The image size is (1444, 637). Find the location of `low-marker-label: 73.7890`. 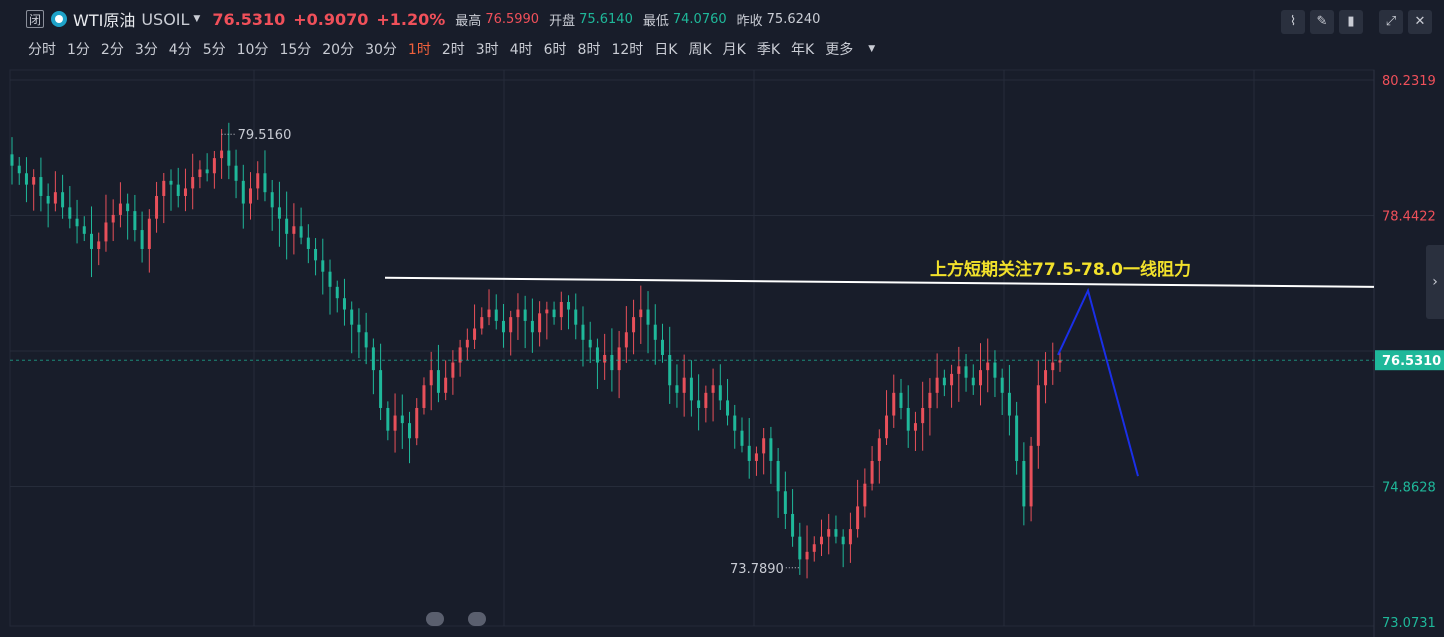

low-marker-label: 73.7890 is located at coordinates (757, 569).